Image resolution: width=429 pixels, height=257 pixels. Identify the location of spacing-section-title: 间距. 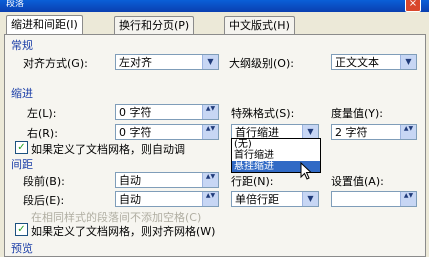
(22, 164).